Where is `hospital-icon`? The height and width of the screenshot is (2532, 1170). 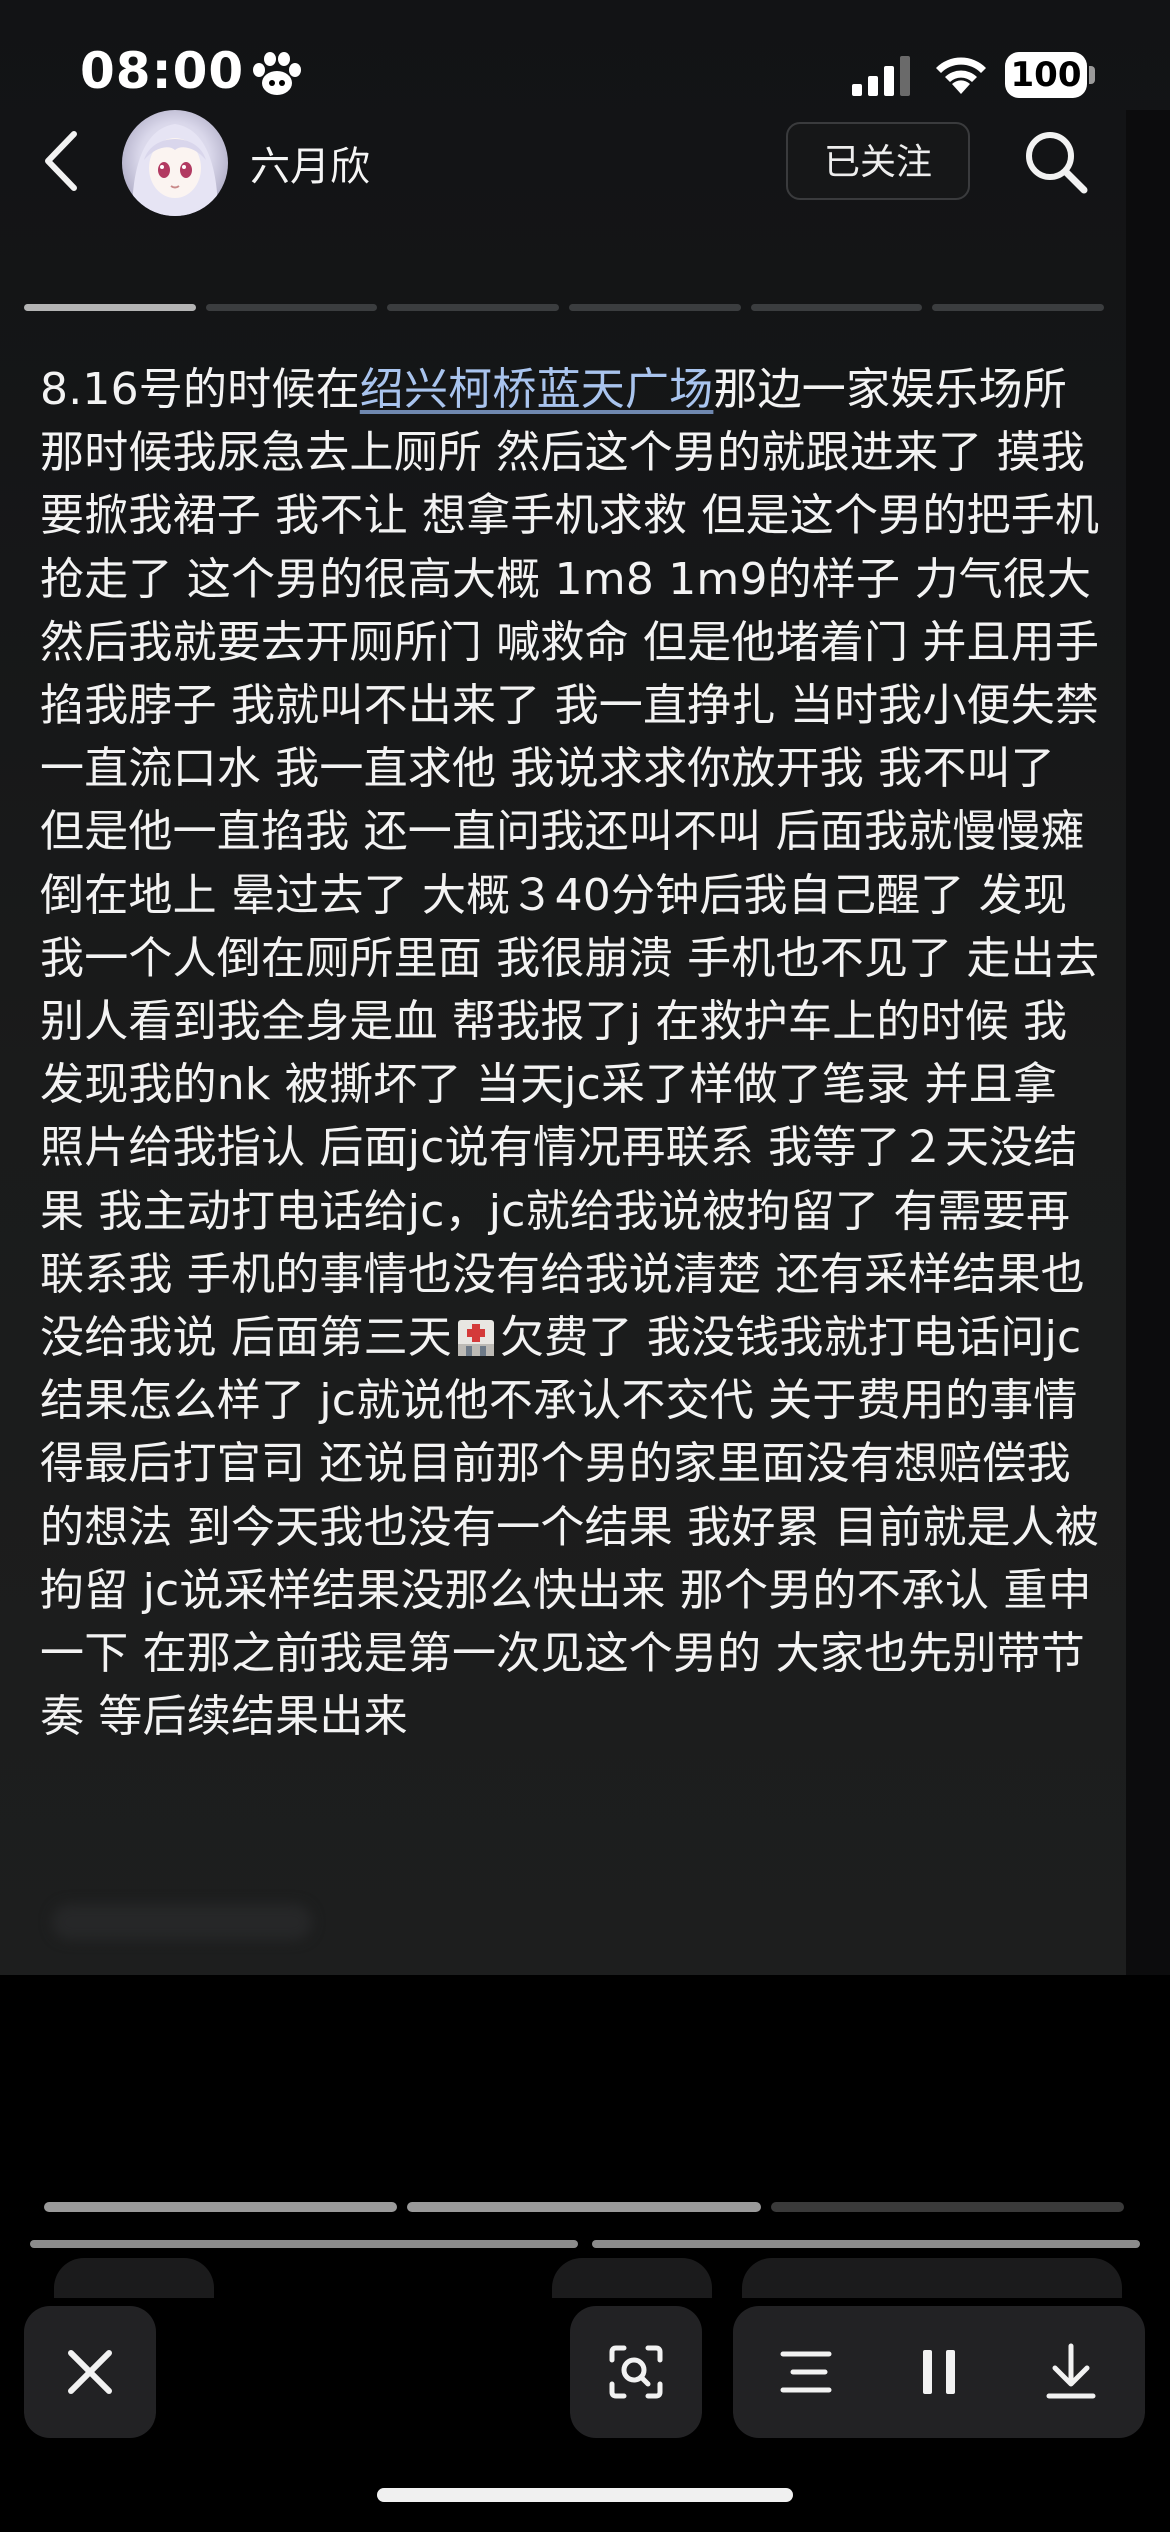 hospital-icon is located at coordinates (476, 1338).